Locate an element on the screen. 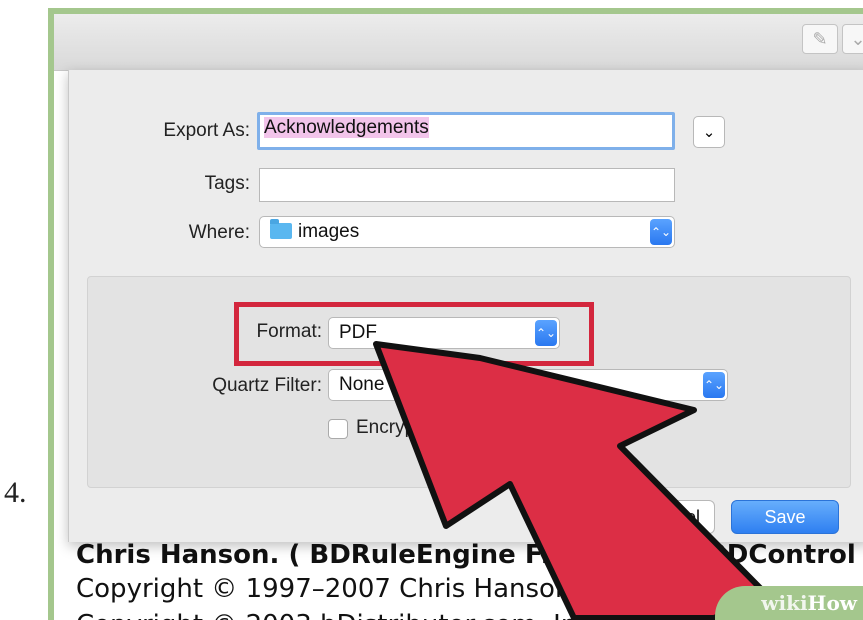 The image size is (863, 620). watermark-wiki: wiki is located at coordinates (784, 603).